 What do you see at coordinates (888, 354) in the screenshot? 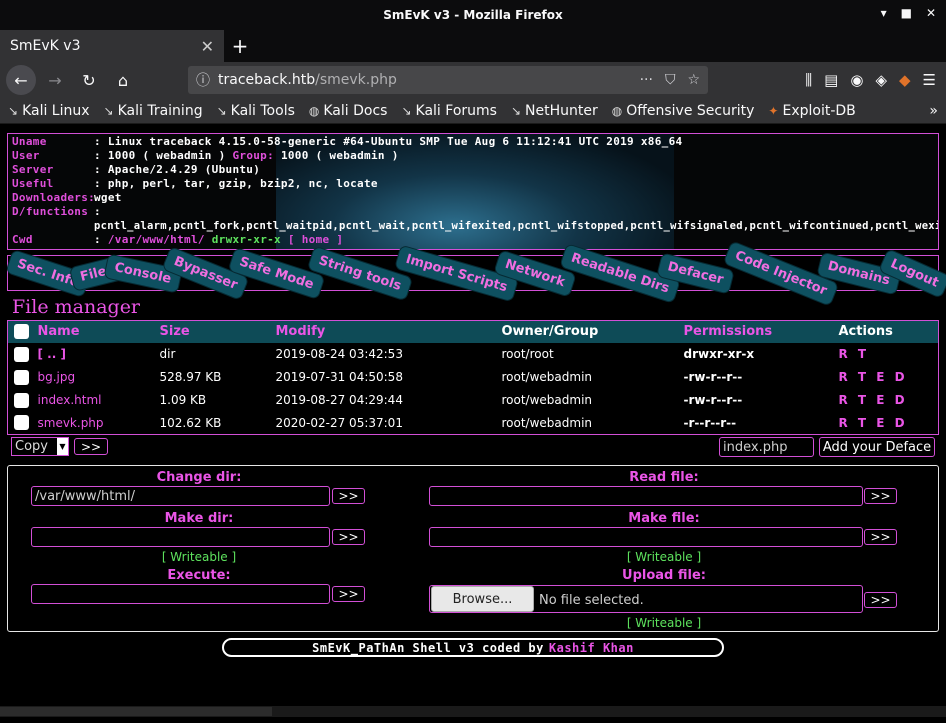
I see `file-actions: R T` at bounding box center [888, 354].